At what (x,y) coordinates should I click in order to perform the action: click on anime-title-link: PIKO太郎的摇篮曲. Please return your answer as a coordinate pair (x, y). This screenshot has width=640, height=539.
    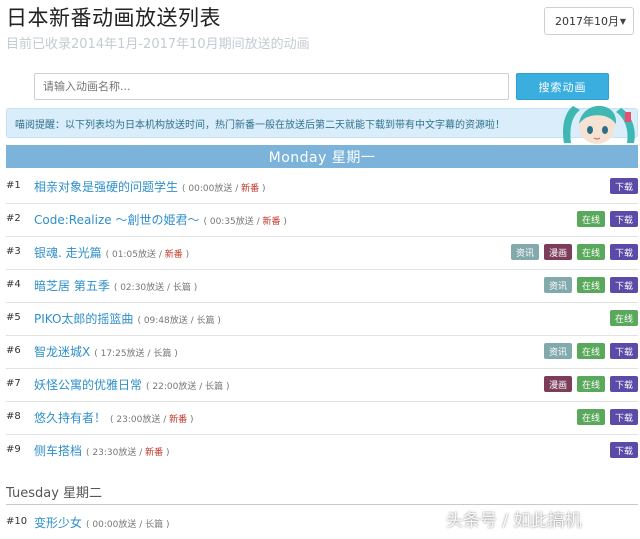
    Looking at the image, I should click on (83, 319).